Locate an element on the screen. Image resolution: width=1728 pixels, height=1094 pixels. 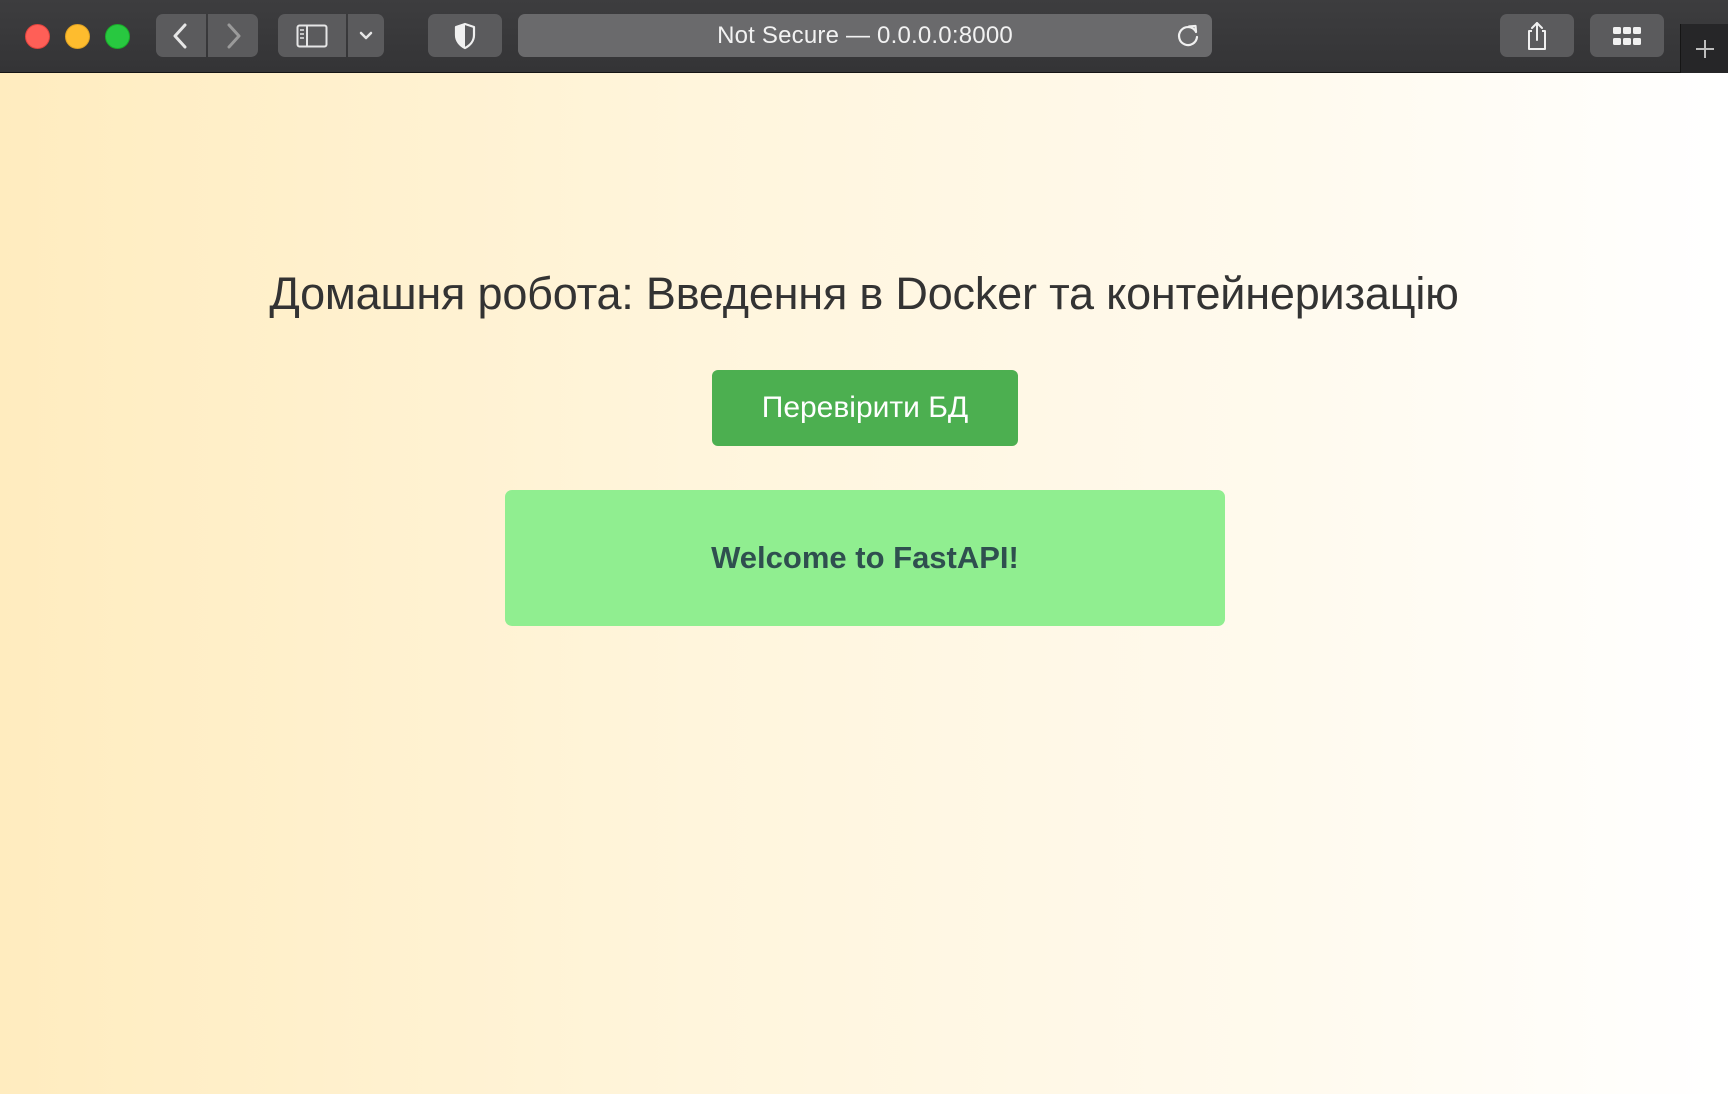
sidebar-toggle-button is located at coordinates (312, 35).